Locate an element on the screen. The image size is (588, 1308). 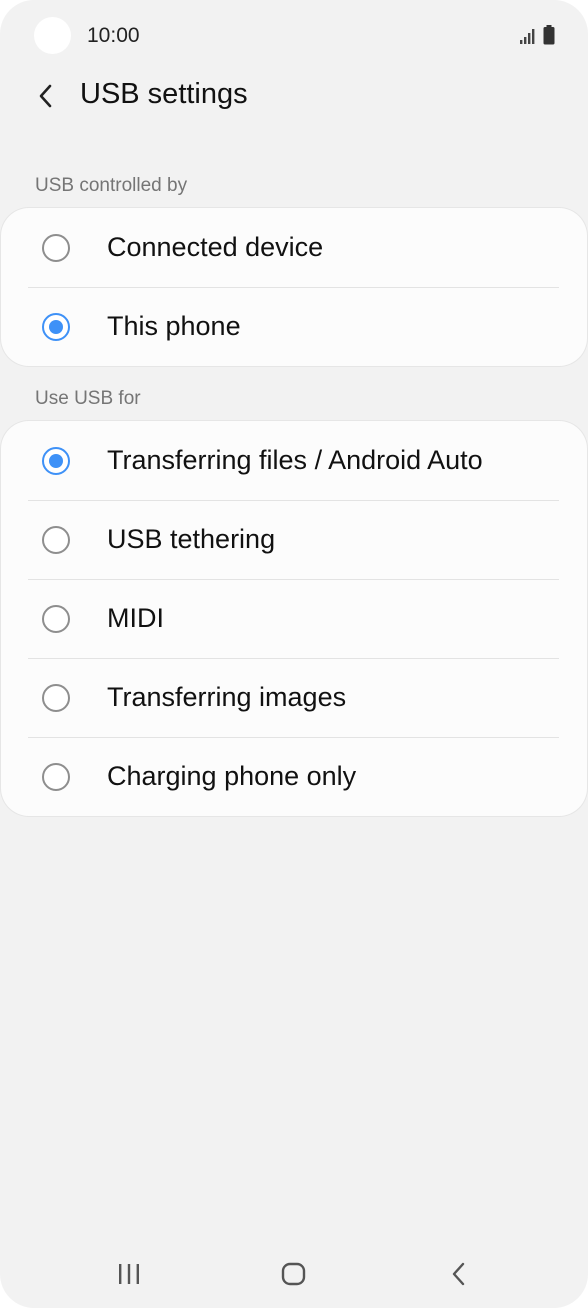
nav-back-button is located at coordinates (459, 1274).